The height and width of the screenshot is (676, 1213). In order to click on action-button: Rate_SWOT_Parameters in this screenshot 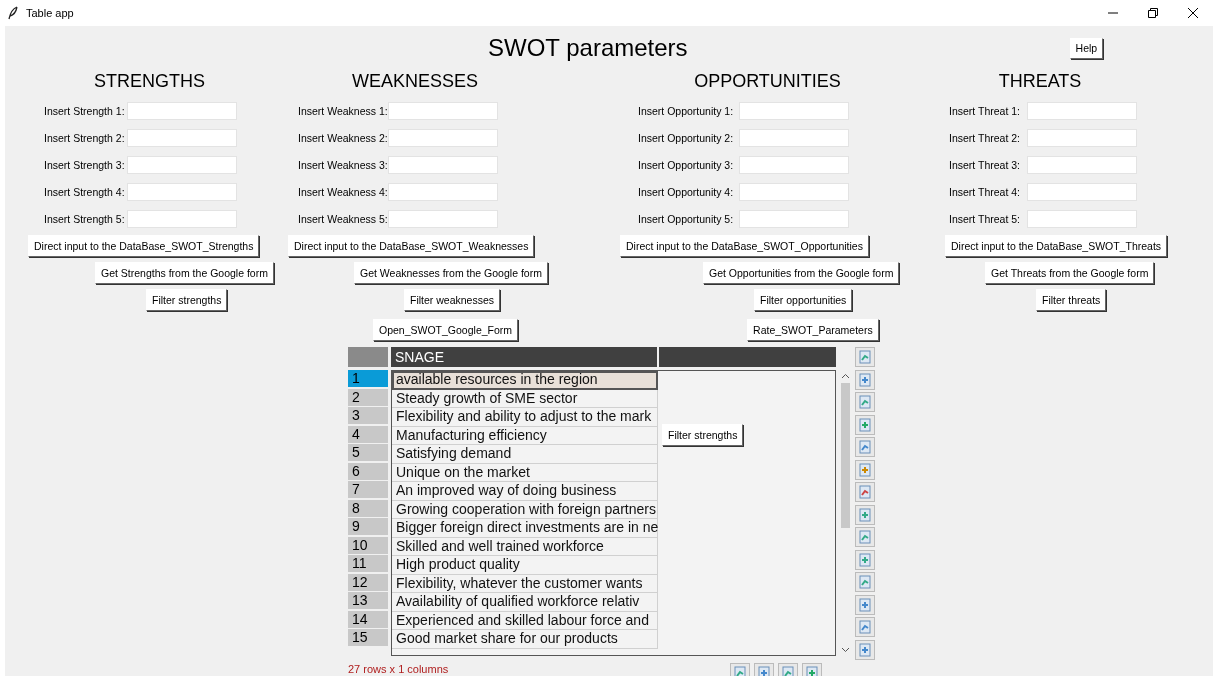, I will do `click(813, 330)`.